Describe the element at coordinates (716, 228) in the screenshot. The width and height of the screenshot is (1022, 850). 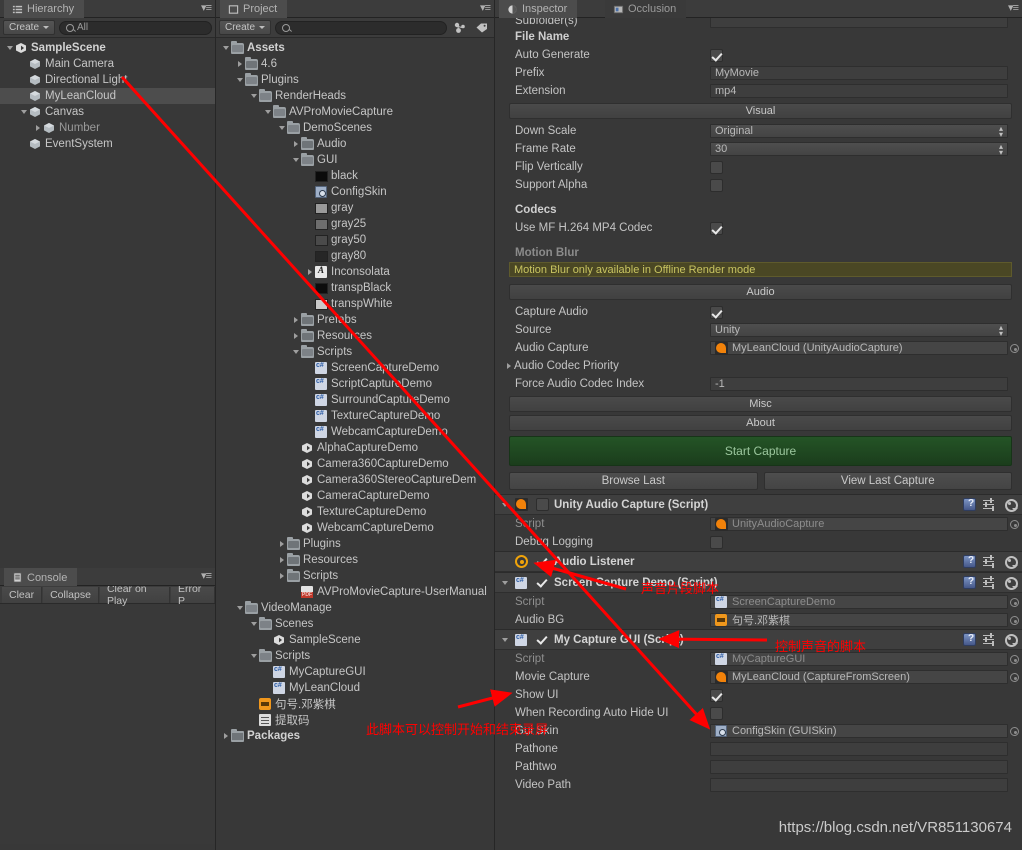
I see `checkbox-use-mf-h-264-mp4-codec` at that location.